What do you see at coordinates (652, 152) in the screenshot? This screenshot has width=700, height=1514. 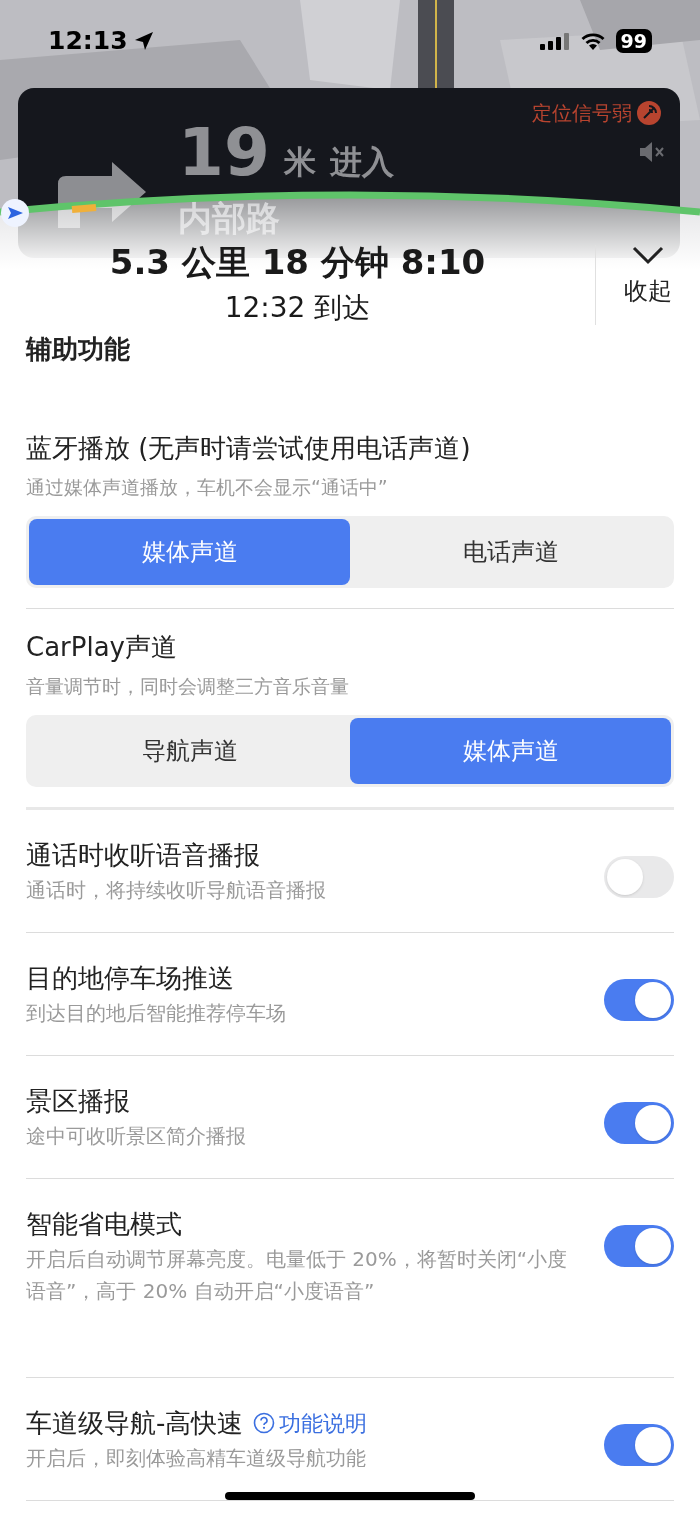 I see `mute-icon` at bounding box center [652, 152].